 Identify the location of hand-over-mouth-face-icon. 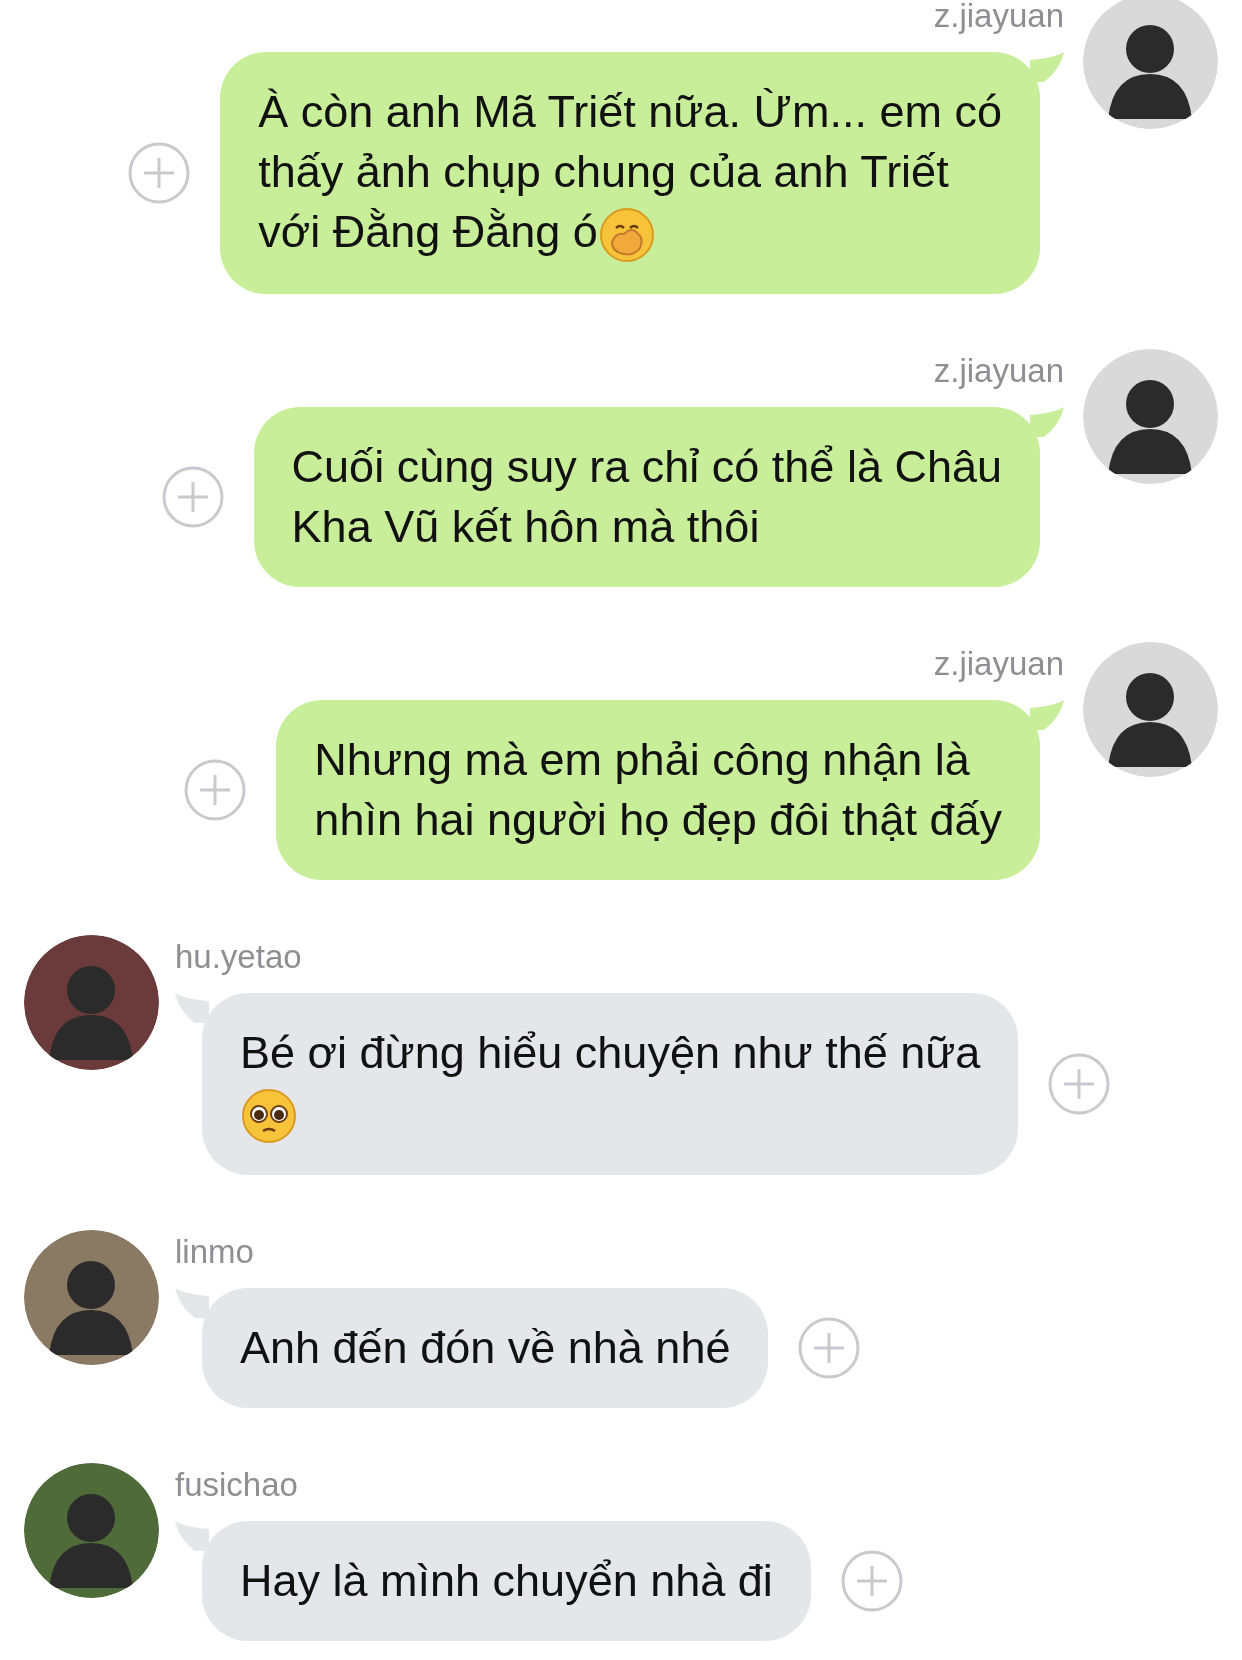
(626, 235).